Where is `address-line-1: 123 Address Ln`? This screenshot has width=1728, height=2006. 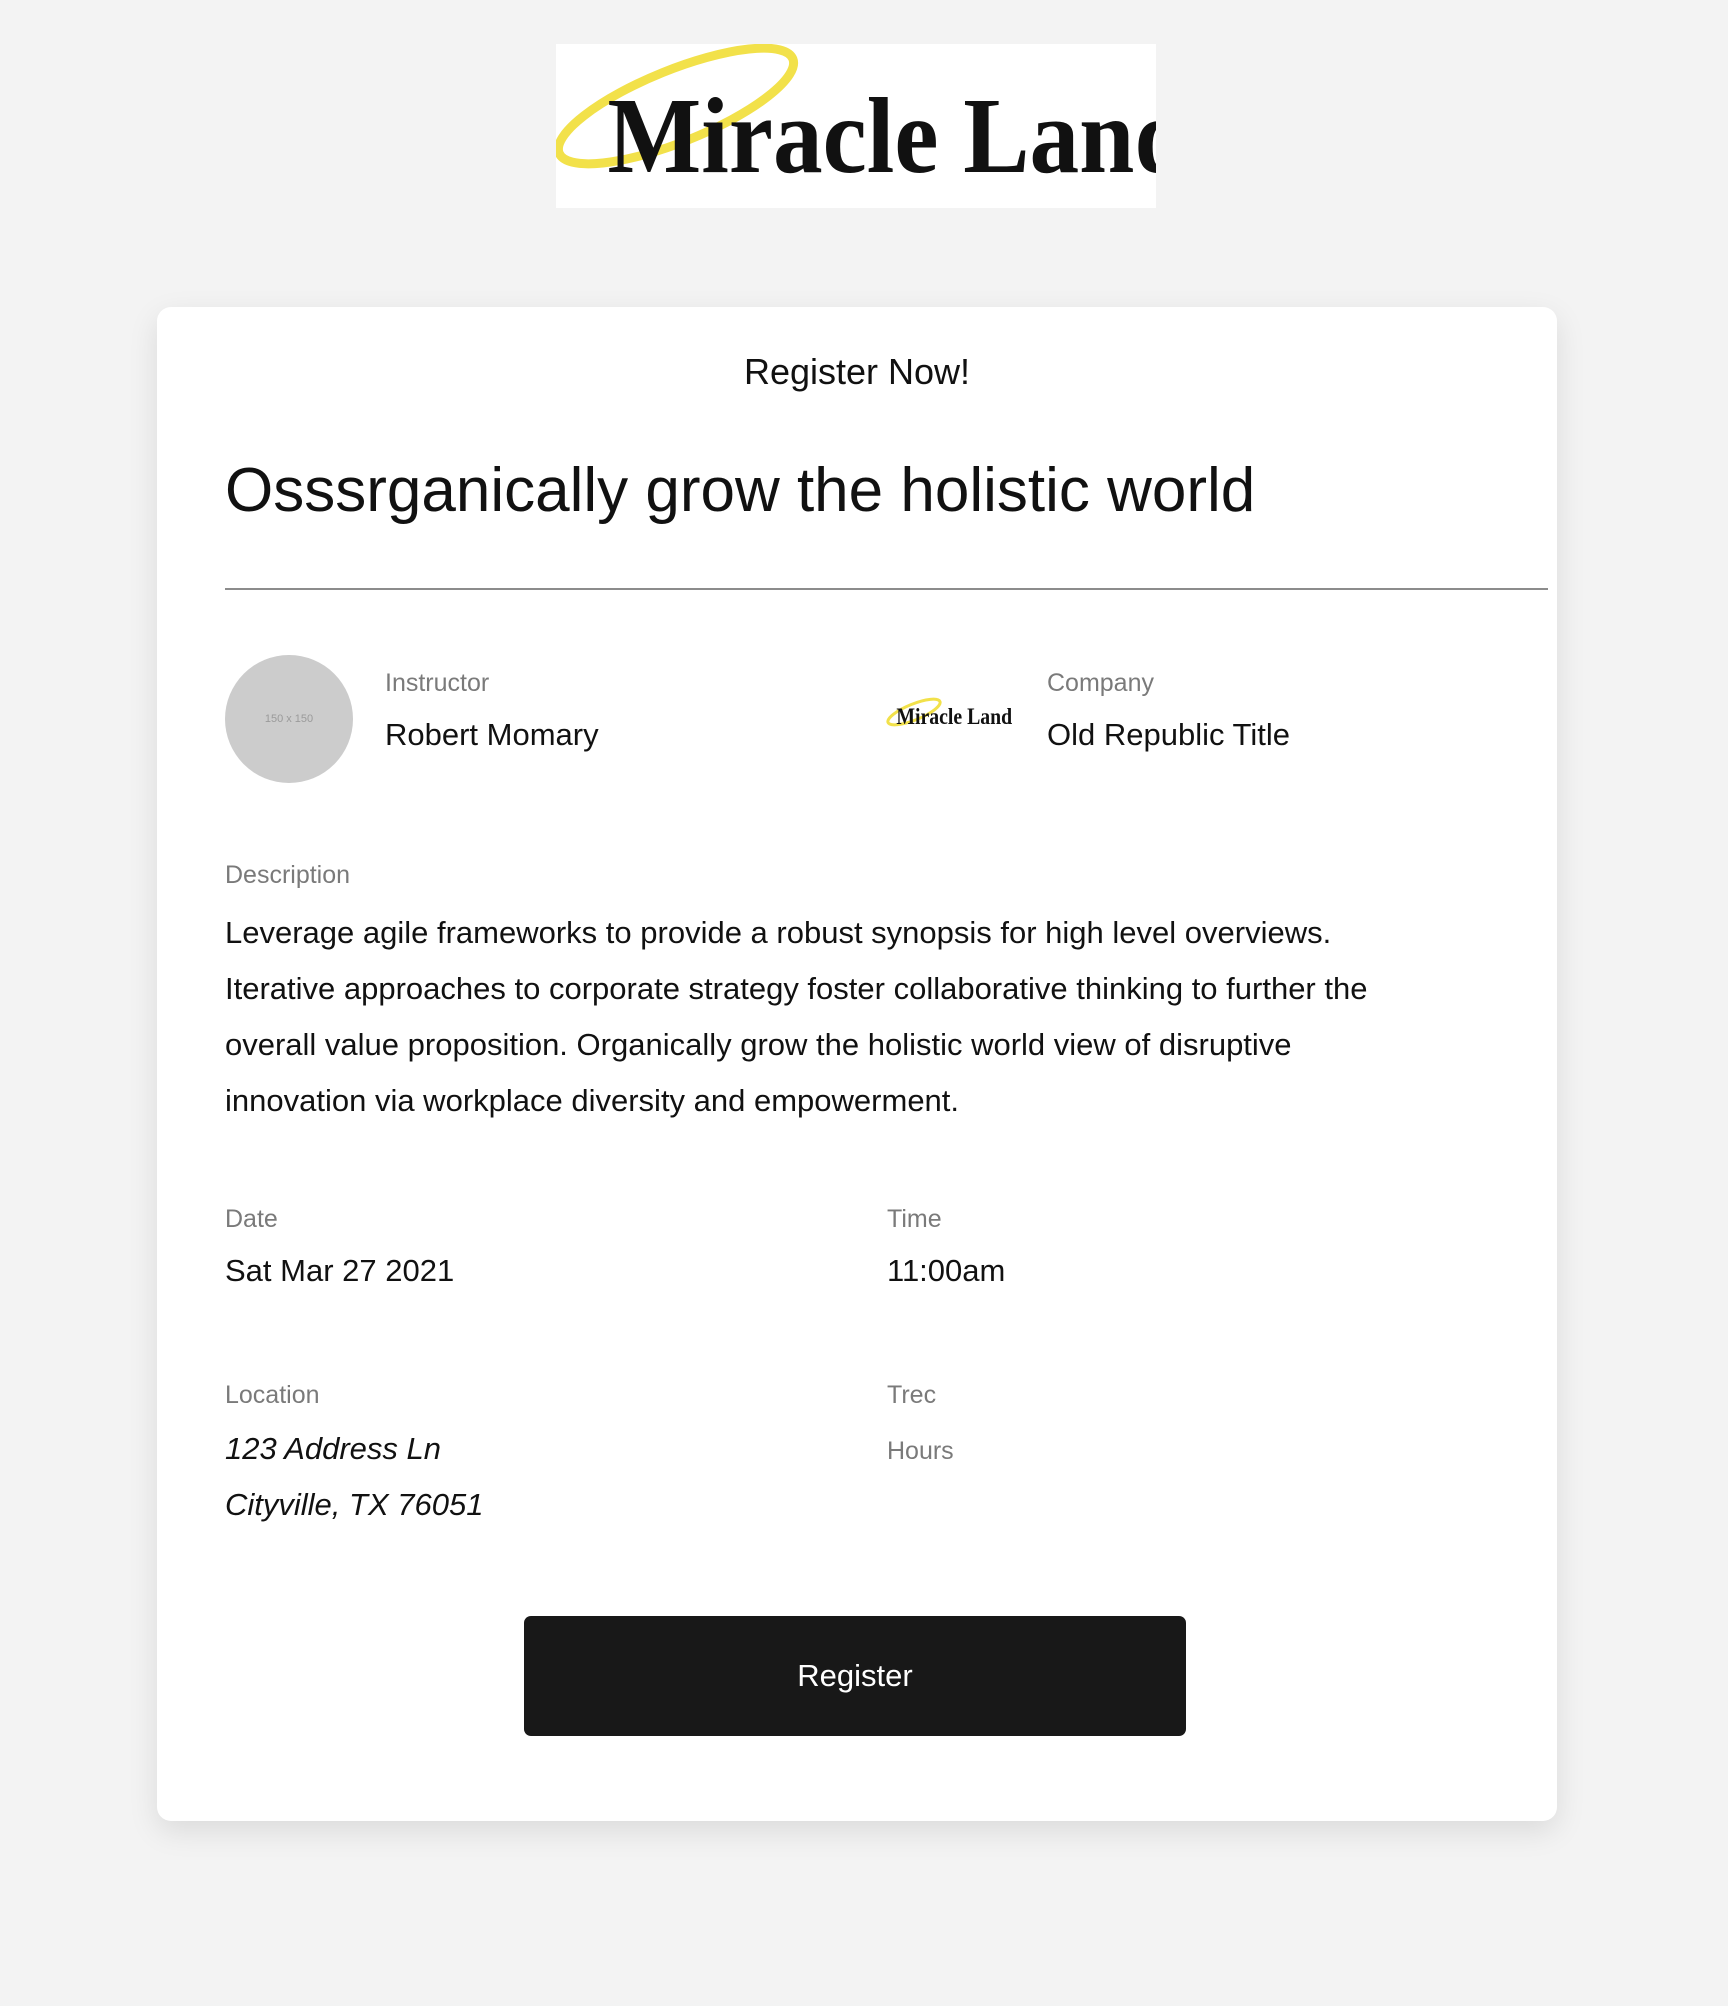 address-line-1: 123 Address Ln is located at coordinates (333, 1448).